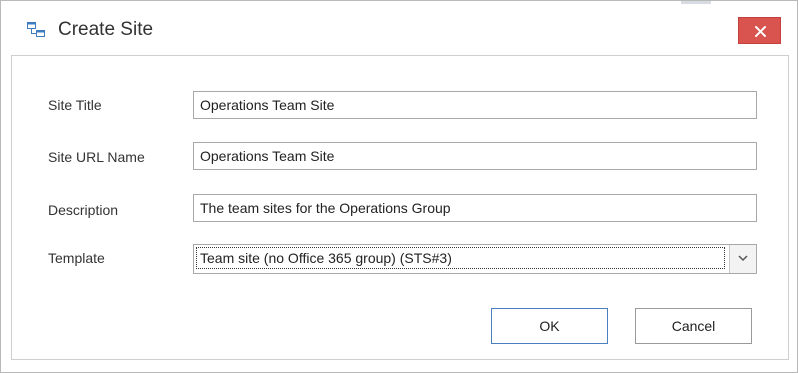  Describe the element at coordinates (36, 30) in the screenshot. I see `site-icon` at that location.